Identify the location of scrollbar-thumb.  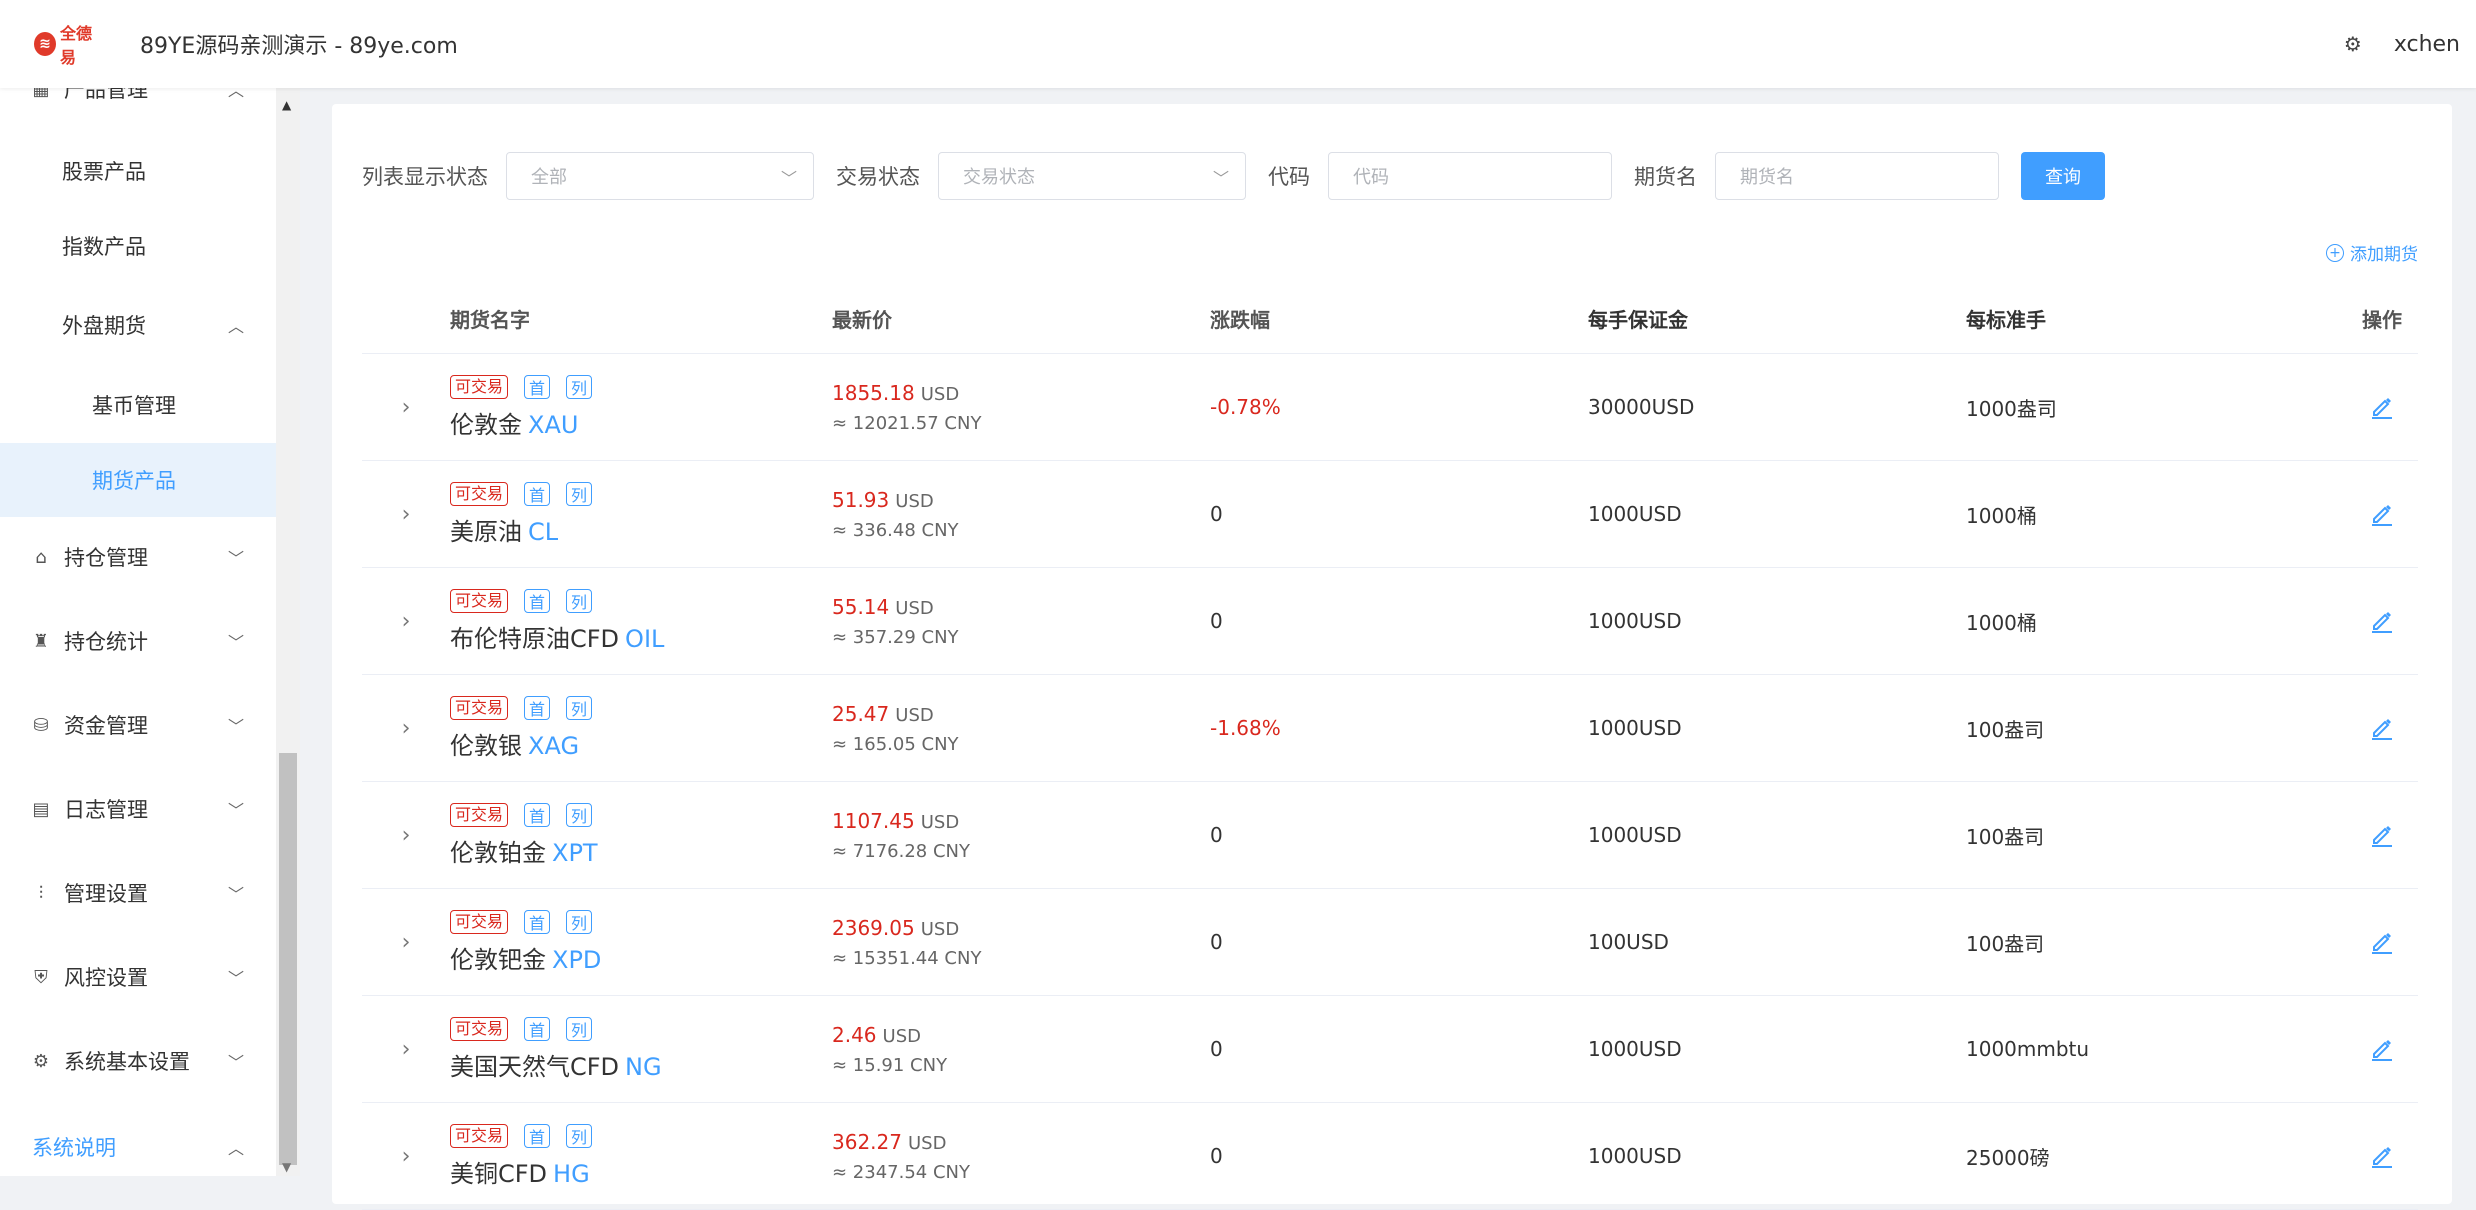
(288, 959).